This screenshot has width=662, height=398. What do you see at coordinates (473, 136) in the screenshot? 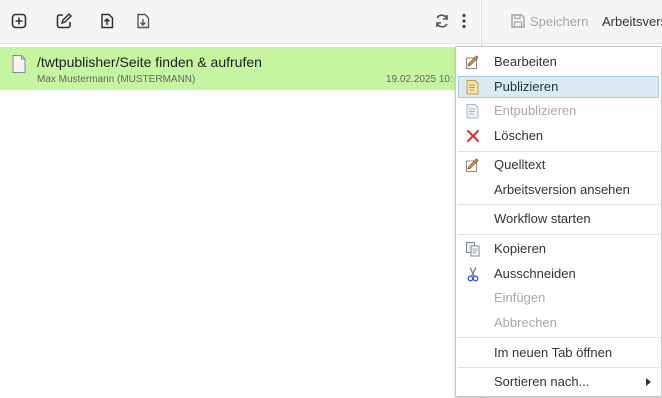
I see `delete-x-icon` at bounding box center [473, 136].